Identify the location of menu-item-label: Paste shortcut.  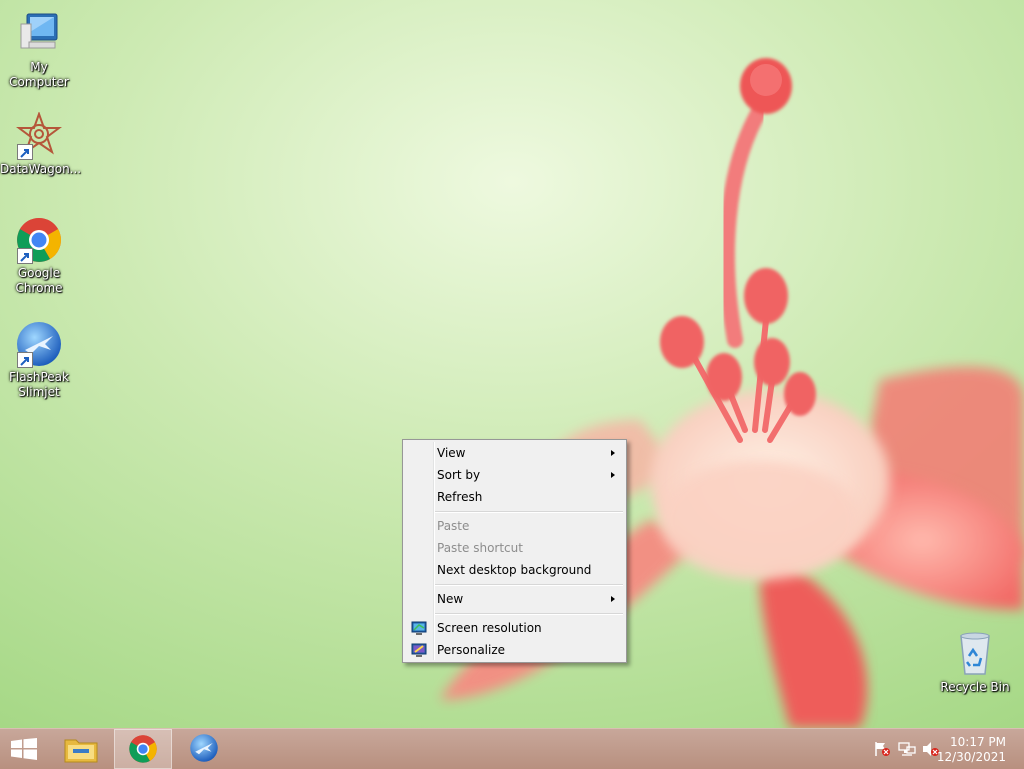
(480, 548).